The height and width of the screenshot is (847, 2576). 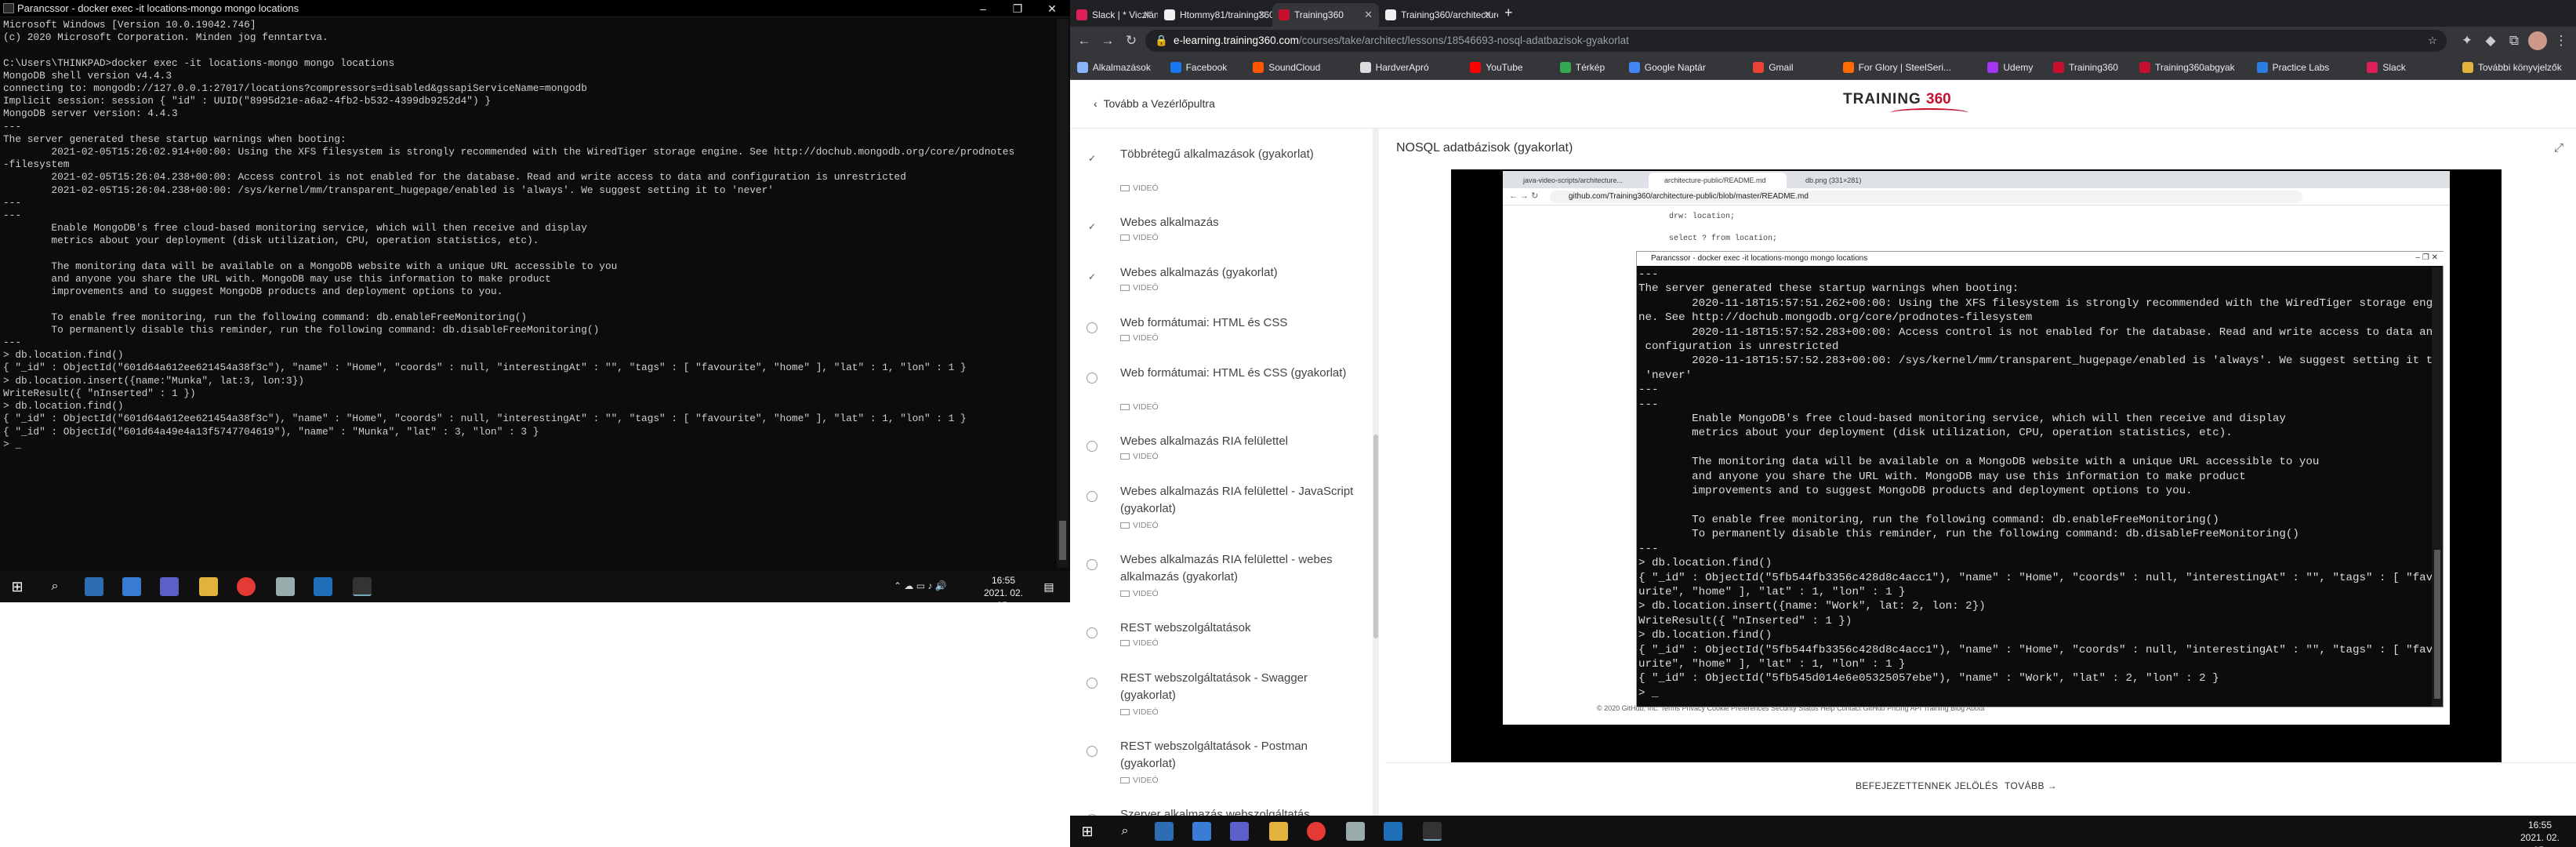 I want to click on mark-complete-button: BEFEJEZETTENNEK JELÖLÉS, so click(x=1927, y=785).